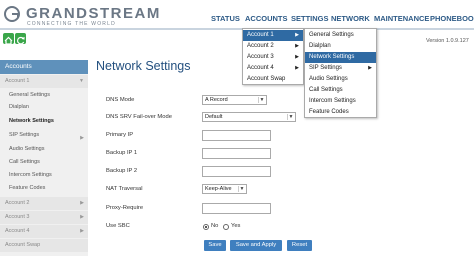 Image resolution: width=474 pixels, height=256 pixels. I want to click on nav-phonebook: PHONEBOOK, so click(452, 18).